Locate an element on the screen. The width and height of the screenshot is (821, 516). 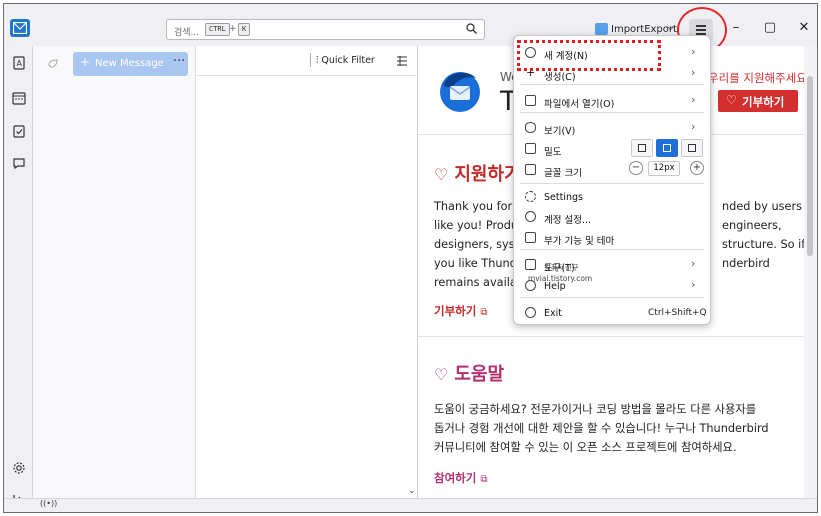
external-link-icon: ⧉ is located at coordinates (484, 312).